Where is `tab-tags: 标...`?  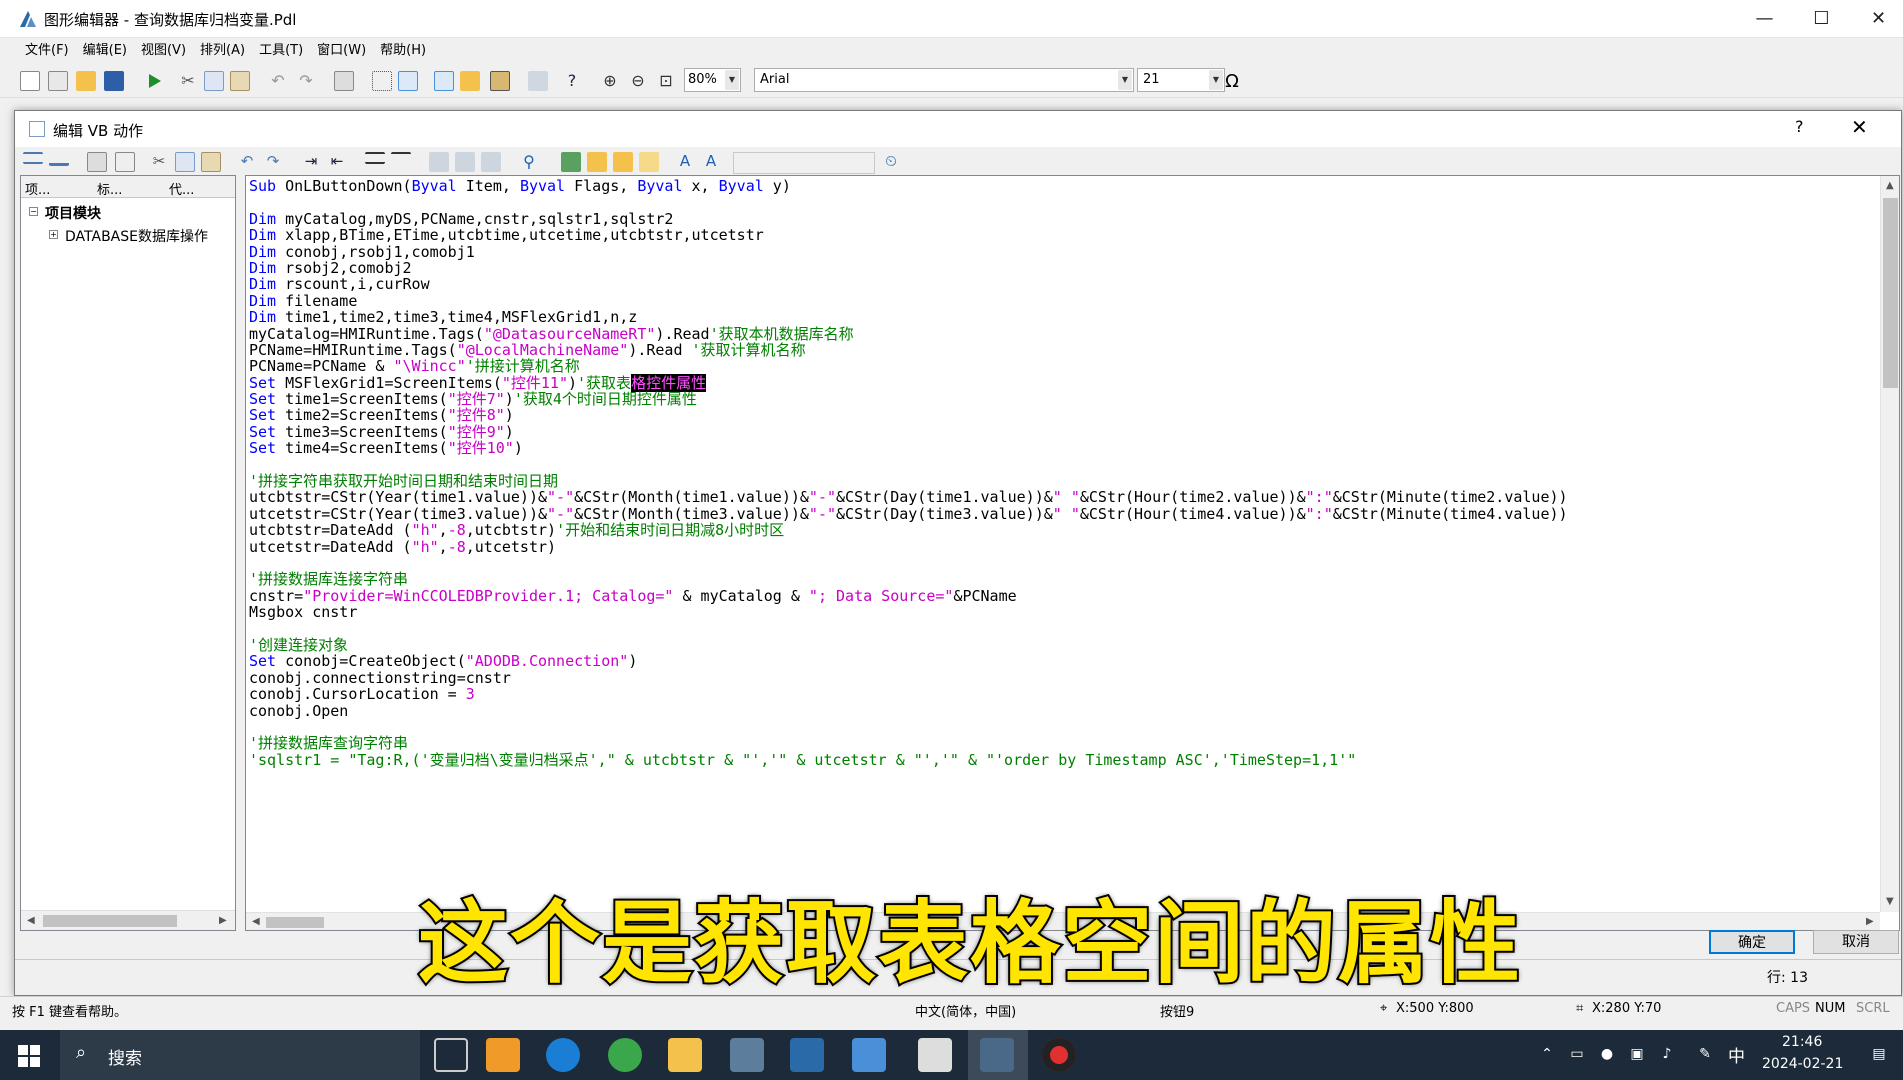 tab-tags: 标... is located at coordinates (109, 188).